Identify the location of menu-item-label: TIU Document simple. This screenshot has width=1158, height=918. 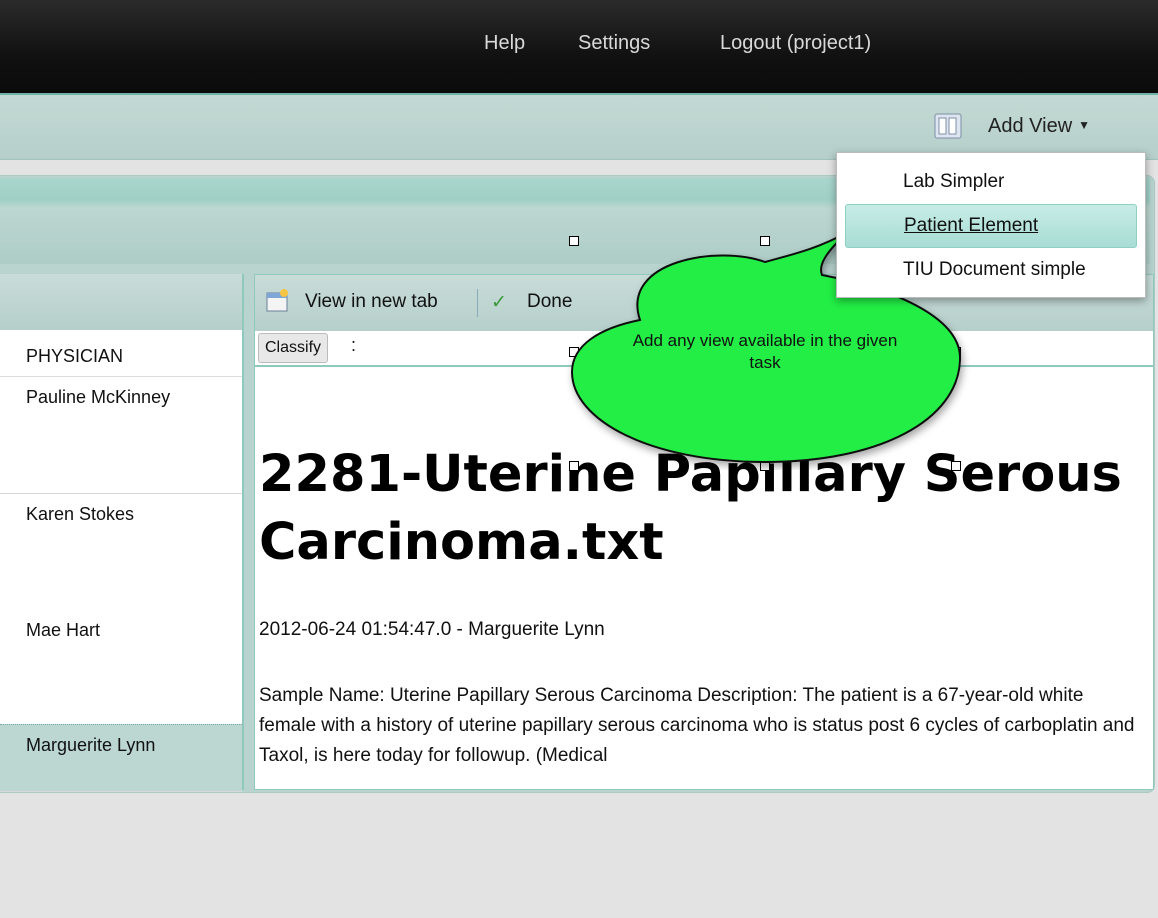
(994, 269).